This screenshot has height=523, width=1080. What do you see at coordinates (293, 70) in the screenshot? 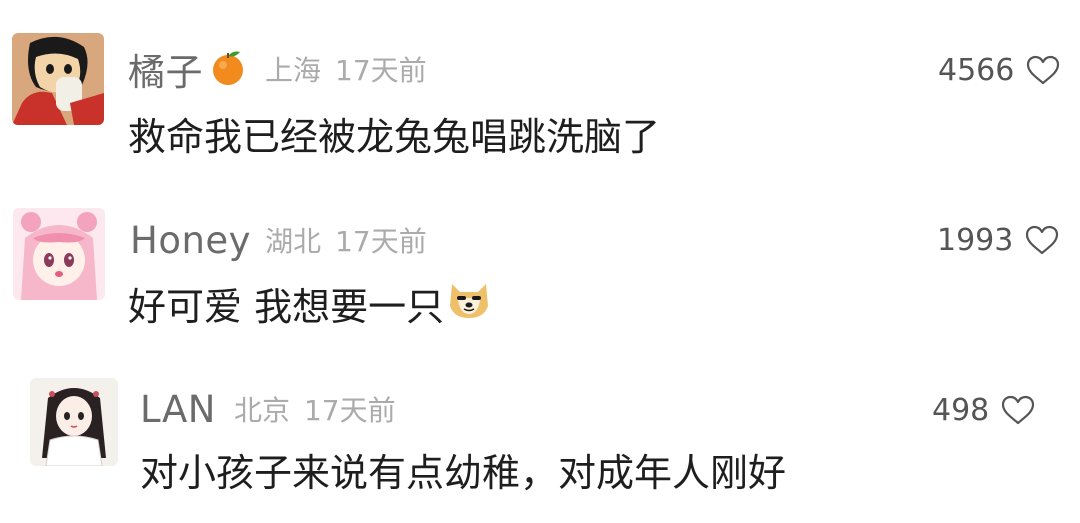
I see `location: 上海` at bounding box center [293, 70].